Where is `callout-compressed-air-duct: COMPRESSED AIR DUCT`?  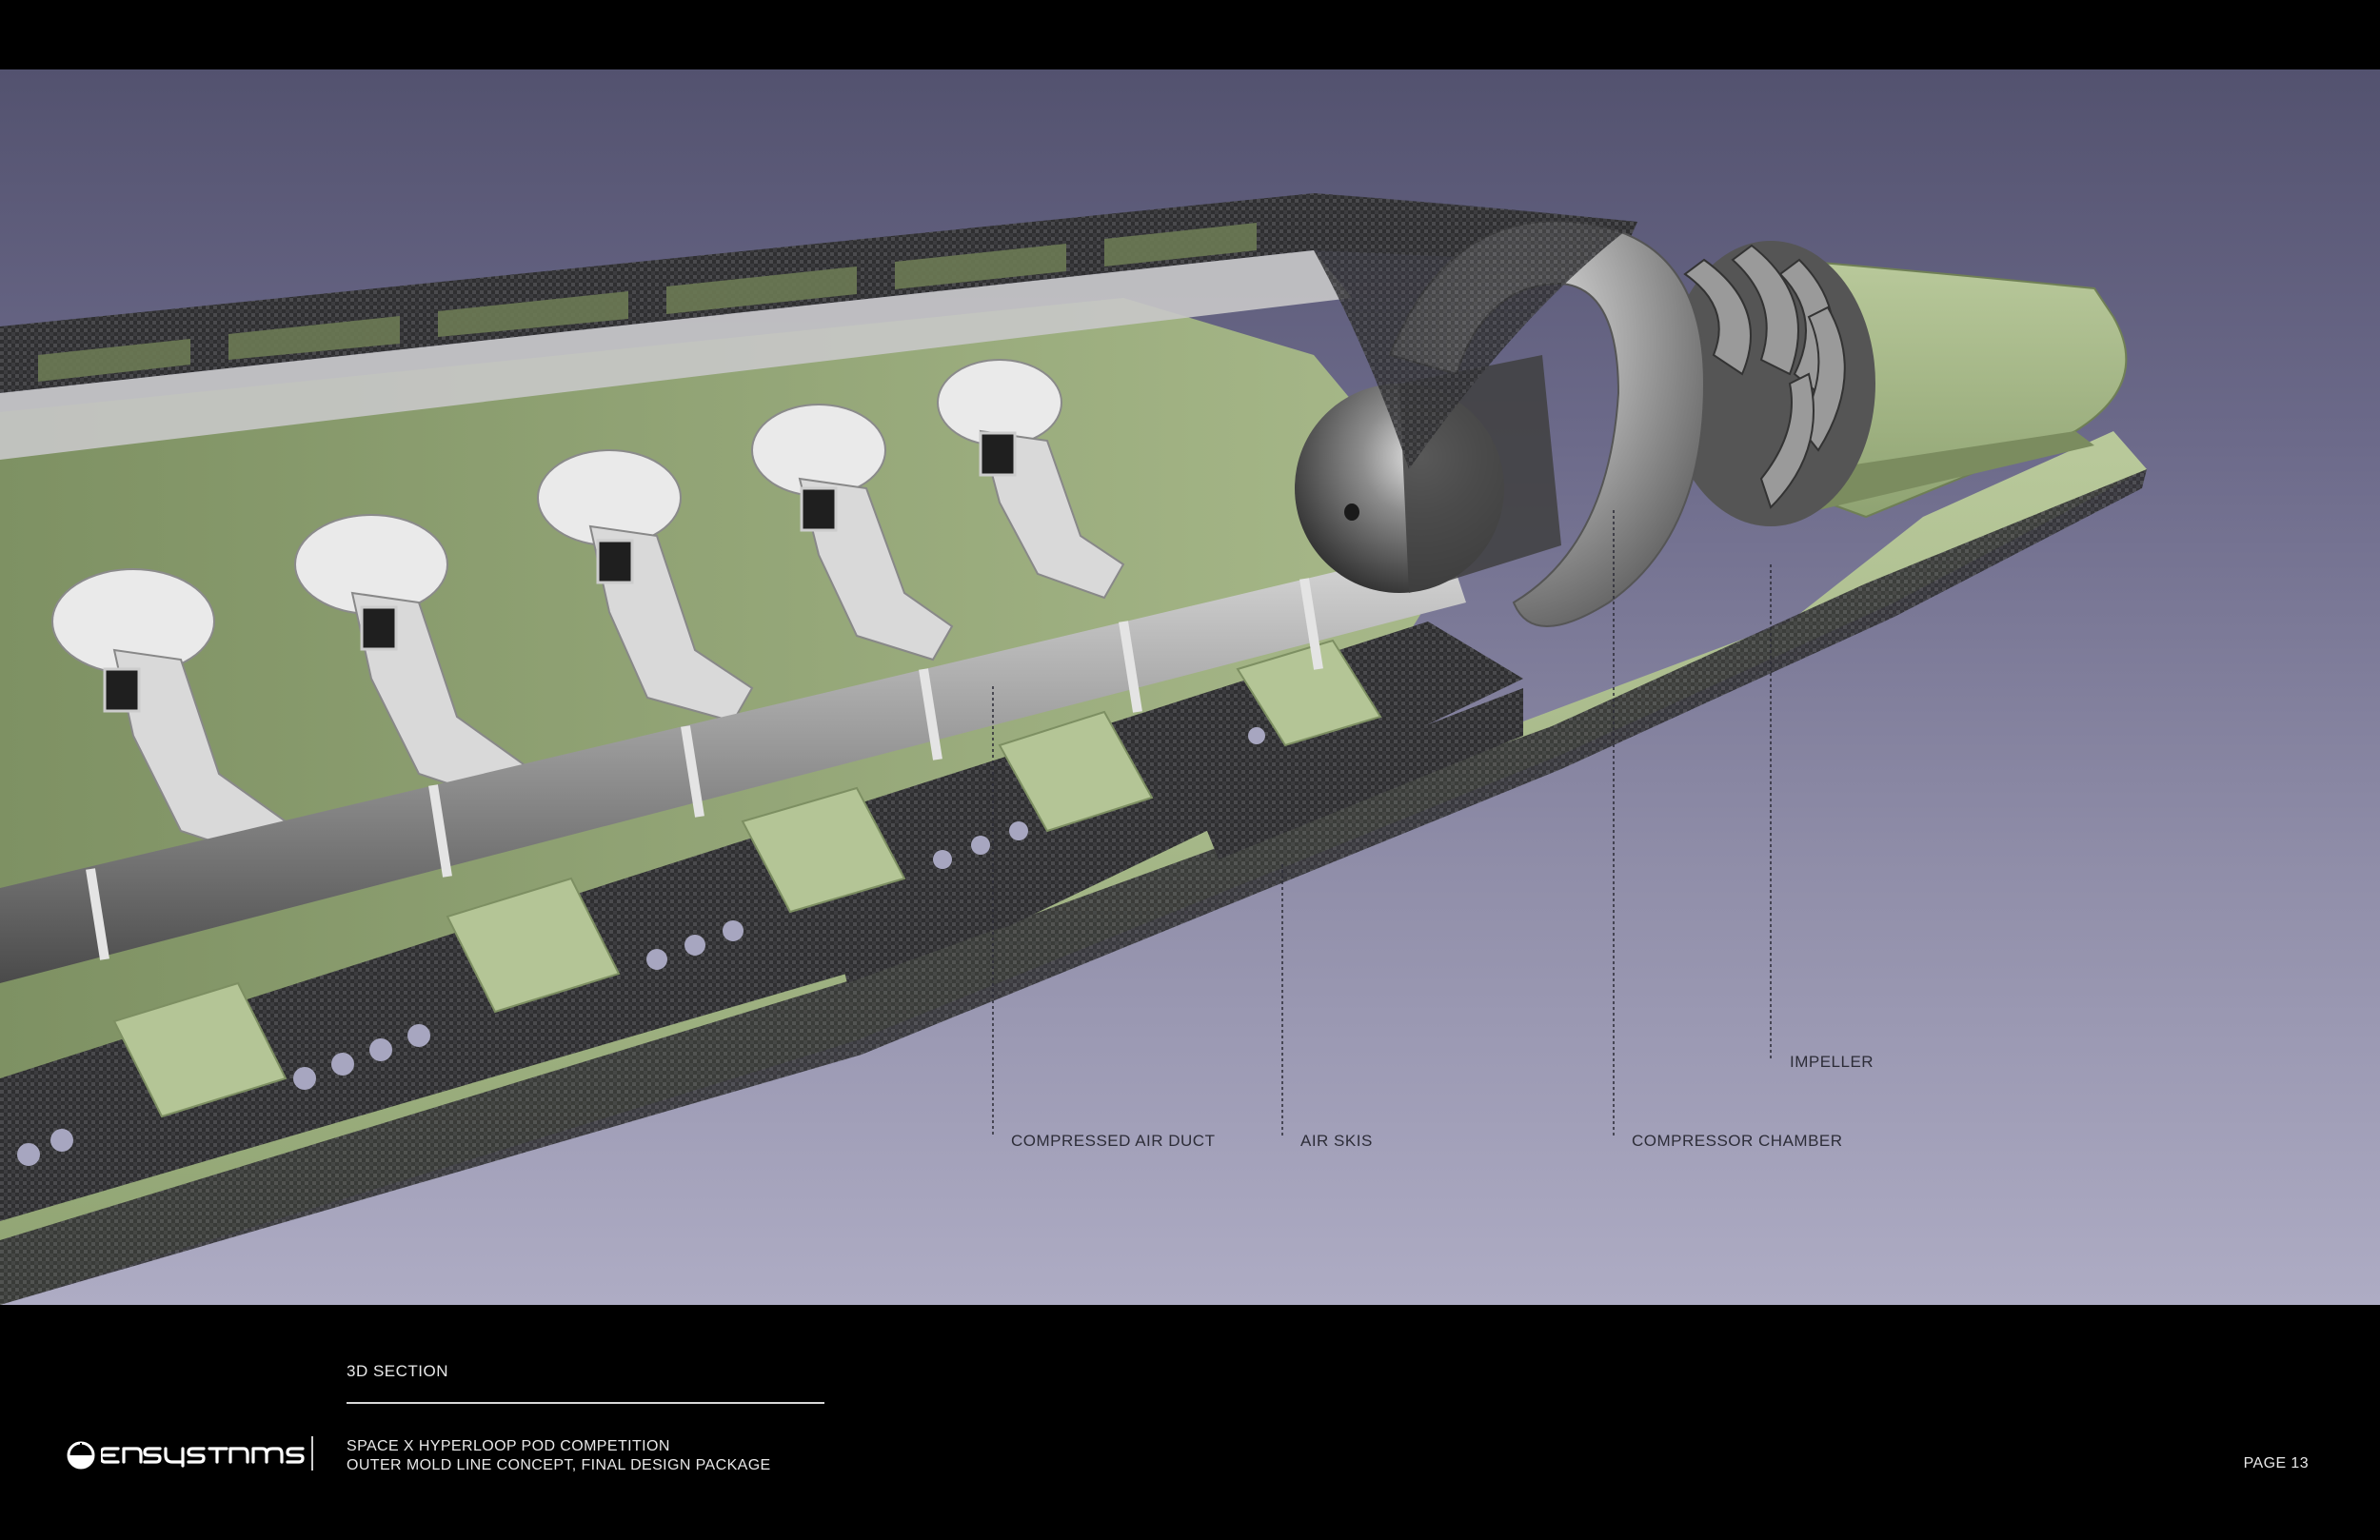
callout-compressed-air-duct: COMPRESSED AIR DUCT is located at coordinates (1113, 1141).